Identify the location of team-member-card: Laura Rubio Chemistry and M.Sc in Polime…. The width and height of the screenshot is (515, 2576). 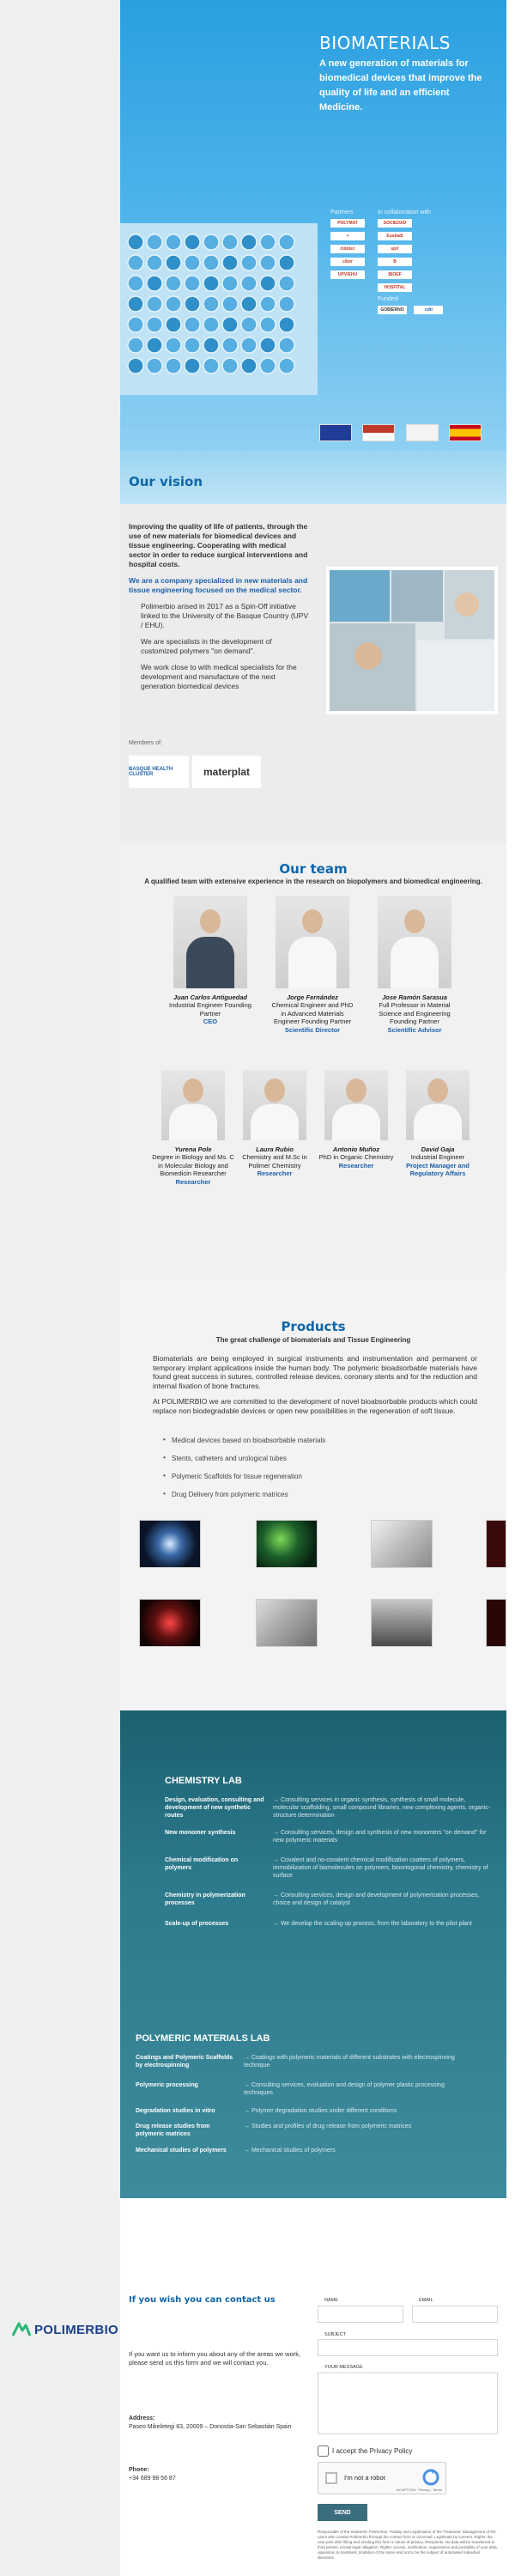
(274, 1124).